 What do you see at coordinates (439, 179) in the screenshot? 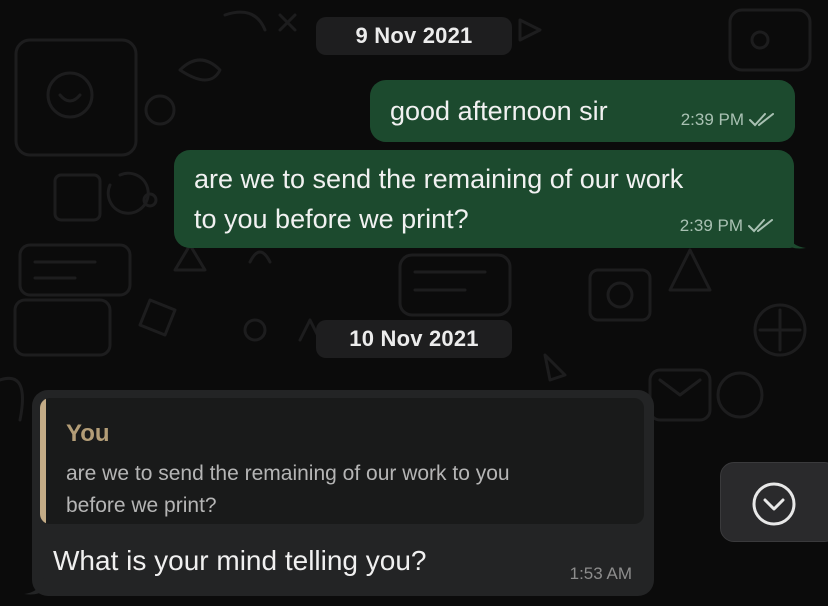
I see `message-text-line: are we to send the remaining of our work` at bounding box center [439, 179].